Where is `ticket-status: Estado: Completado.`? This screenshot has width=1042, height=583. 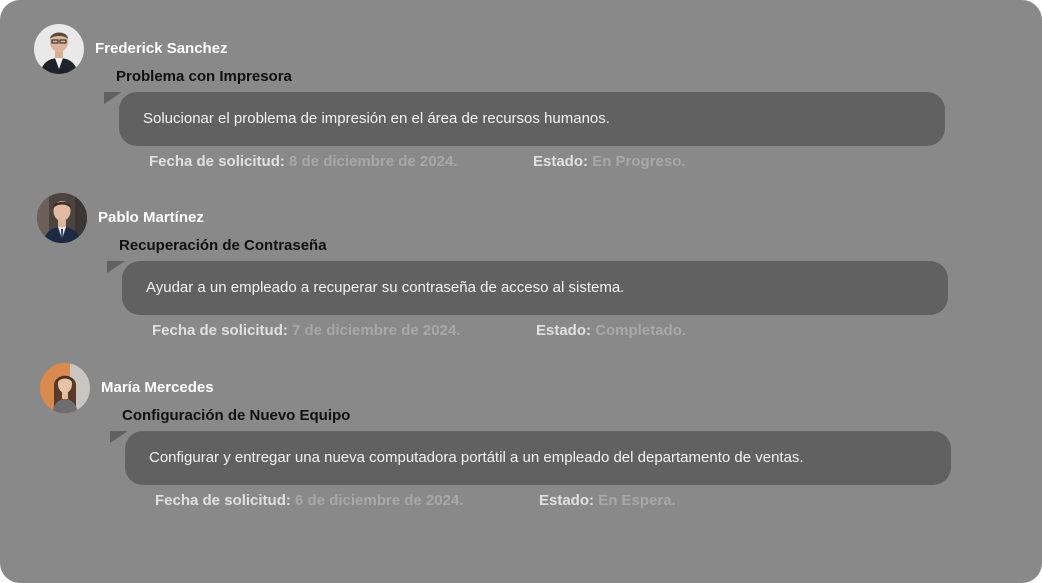 ticket-status: Estado: Completado. is located at coordinates (611, 330).